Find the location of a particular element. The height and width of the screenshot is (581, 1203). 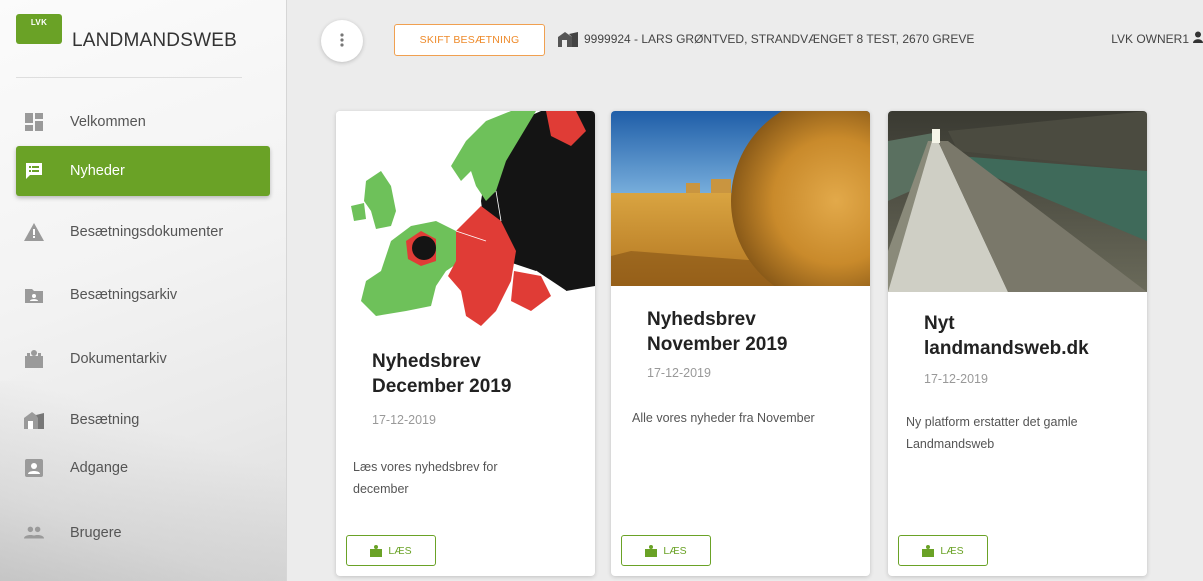

user-menu: LVK OWNER1 is located at coordinates (1157, 38).